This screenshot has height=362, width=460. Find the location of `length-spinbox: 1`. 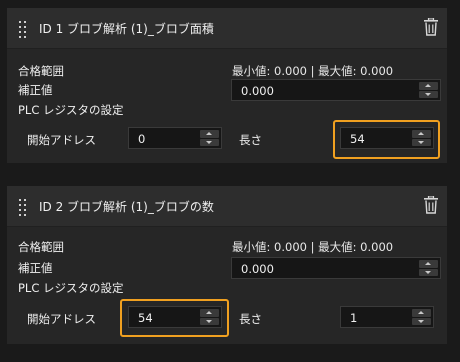

length-spinbox: 1 is located at coordinates (387, 317).